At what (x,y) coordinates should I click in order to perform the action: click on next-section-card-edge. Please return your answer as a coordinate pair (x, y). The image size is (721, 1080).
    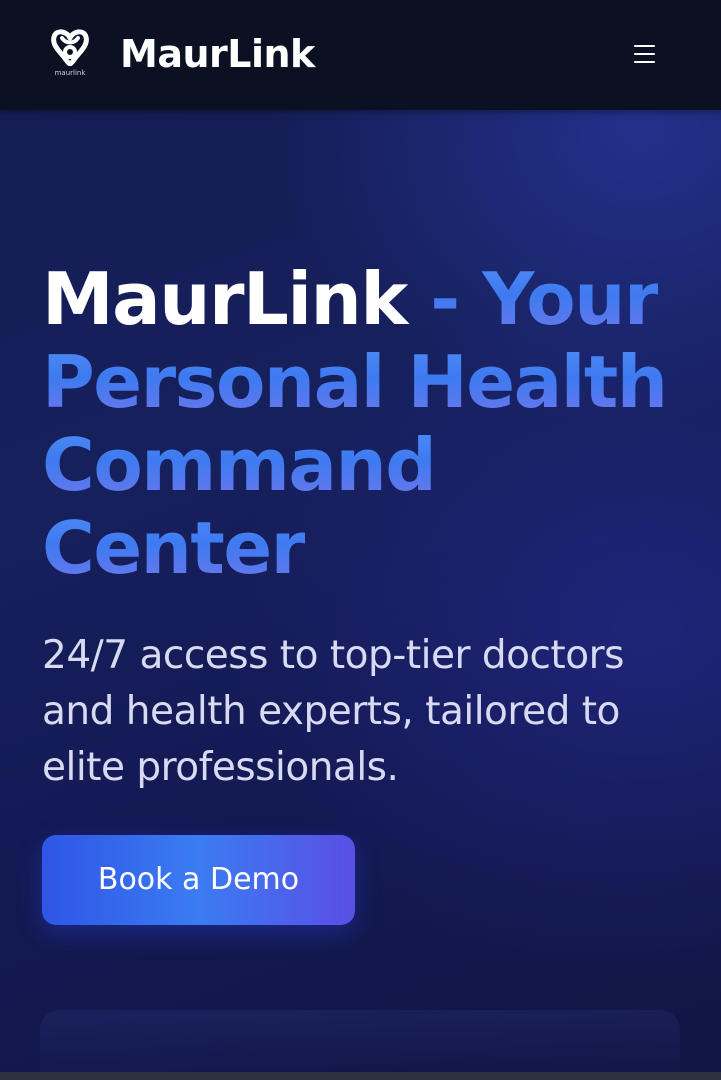
    Looking at the image, I should click on (360, 1045).